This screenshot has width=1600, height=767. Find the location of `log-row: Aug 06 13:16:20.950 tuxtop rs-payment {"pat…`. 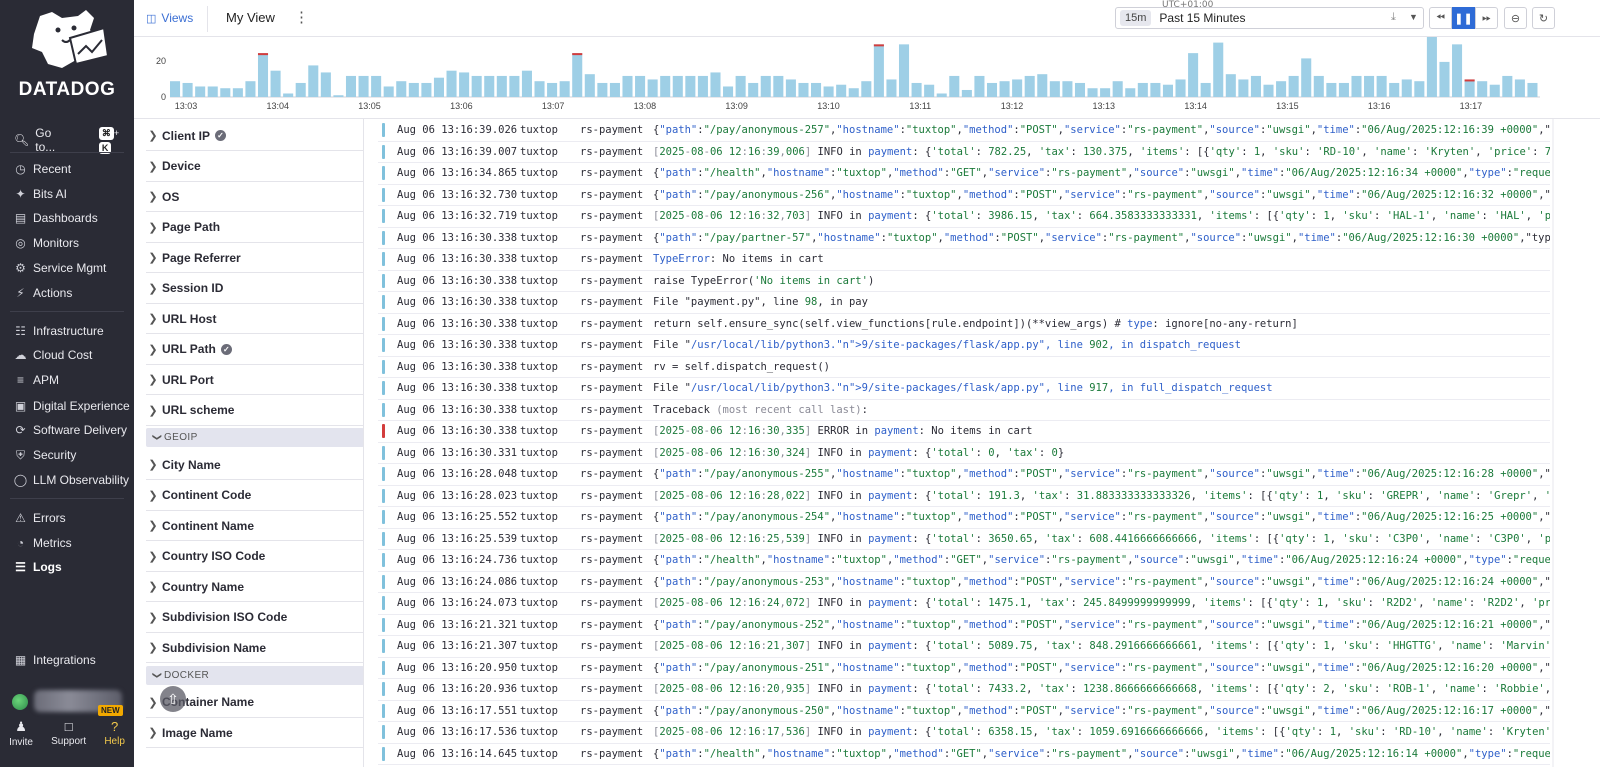

log-row: Aug 06 13:16:20.950 tuxtop rs-payment {"pat… is located at coordinates (964, 668).